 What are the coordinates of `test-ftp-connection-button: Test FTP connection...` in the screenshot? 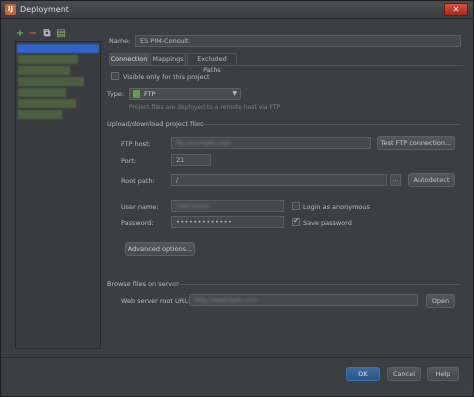 It's located at (416, 143).